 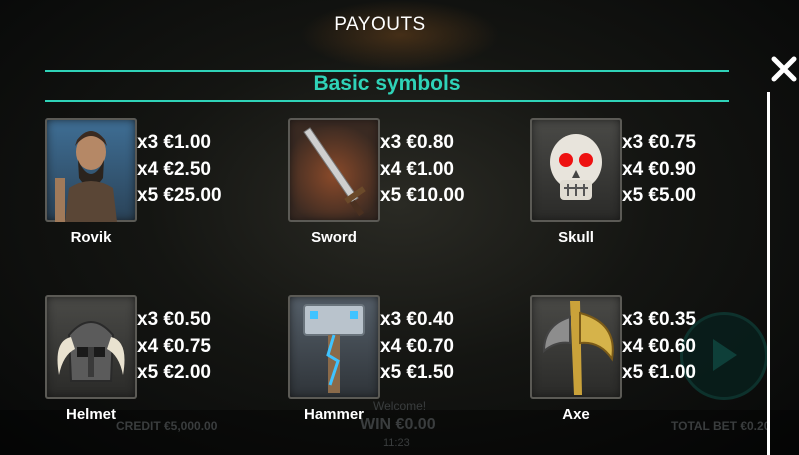 What do you see at coordinates (417, 169) in the screenshot?
I see `payout-x4: x4 €1.00` at bounding box center [417, 169].